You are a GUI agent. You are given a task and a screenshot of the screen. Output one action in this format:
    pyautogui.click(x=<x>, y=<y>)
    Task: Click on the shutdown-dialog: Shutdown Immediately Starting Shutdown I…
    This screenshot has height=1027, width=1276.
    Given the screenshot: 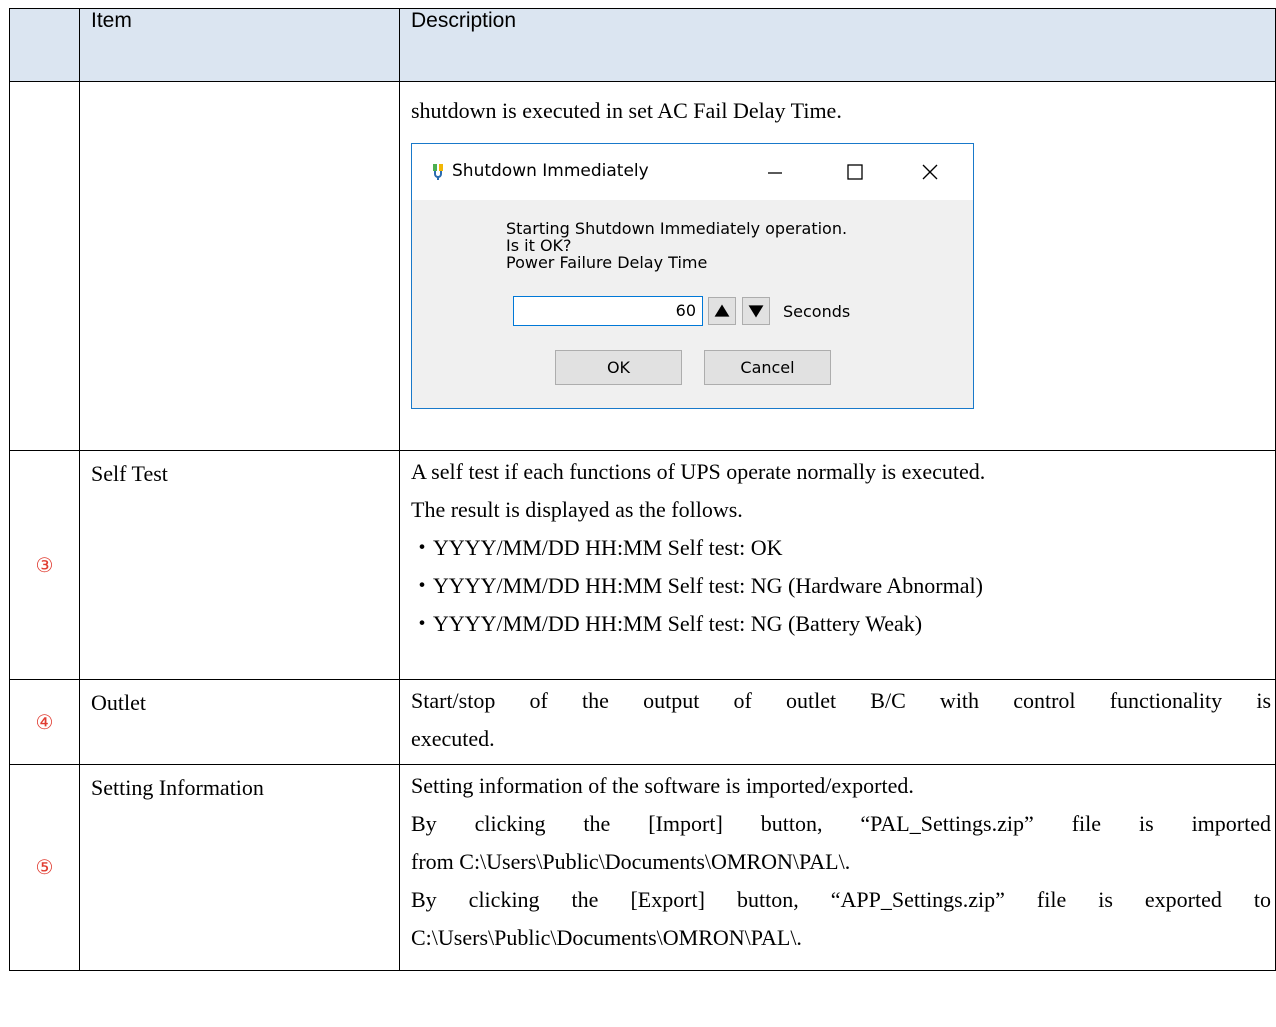 What is the action you would take?
    pyautogui.click(x=692, y=276)
    